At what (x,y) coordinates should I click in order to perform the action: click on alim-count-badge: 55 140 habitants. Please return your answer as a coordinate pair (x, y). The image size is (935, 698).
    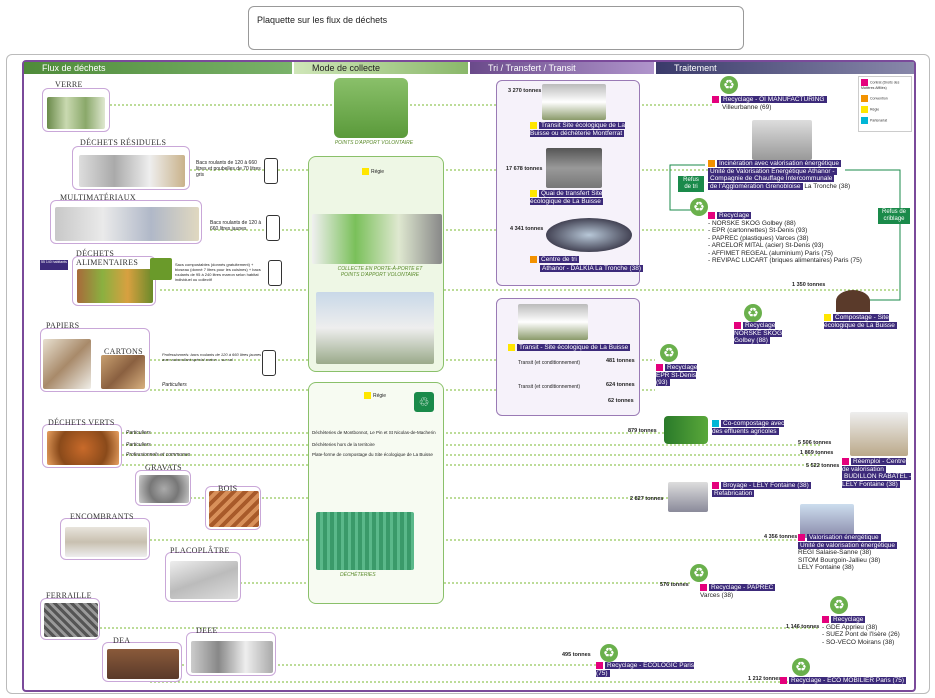
    Looking at the image, I should click on (54, 265).